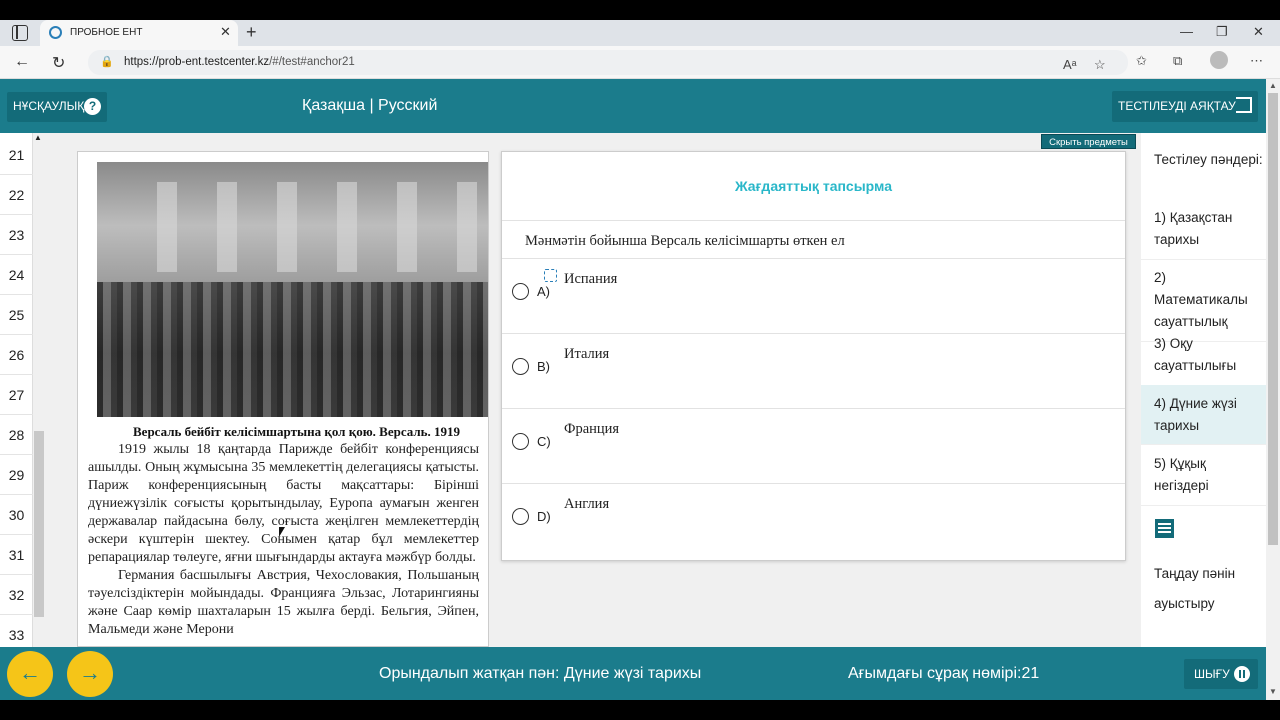  I want to click on option-letter: B), so click(543, 366).